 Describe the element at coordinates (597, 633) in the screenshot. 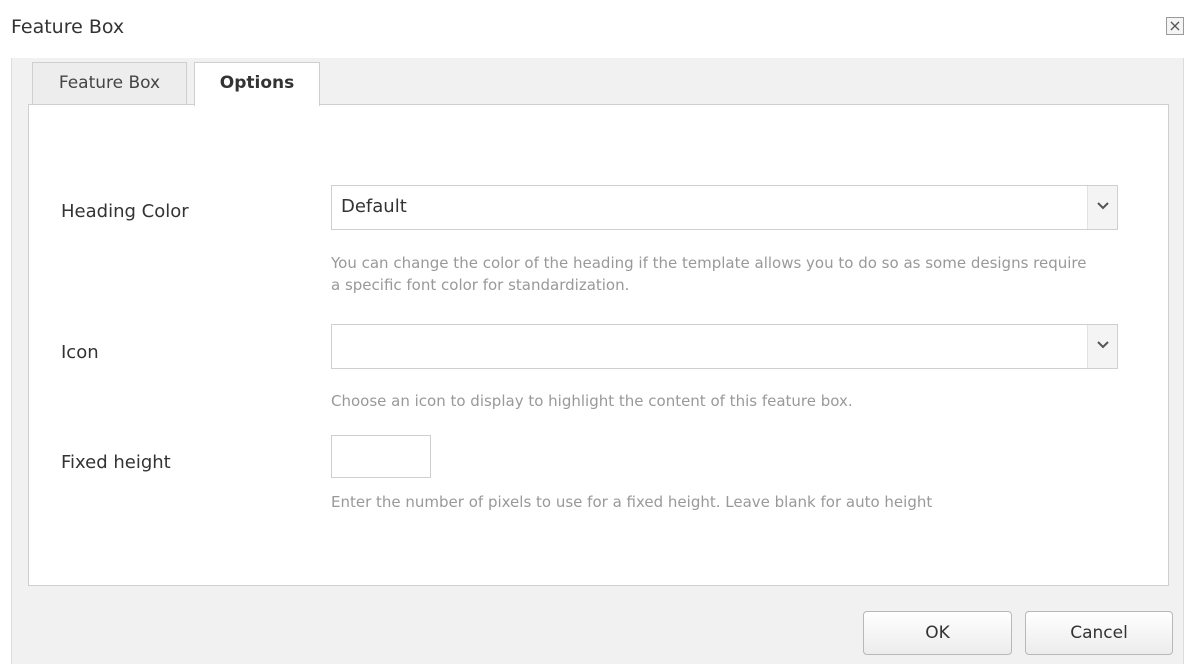

I see `dialog-footer: OK Cancel` at that location.